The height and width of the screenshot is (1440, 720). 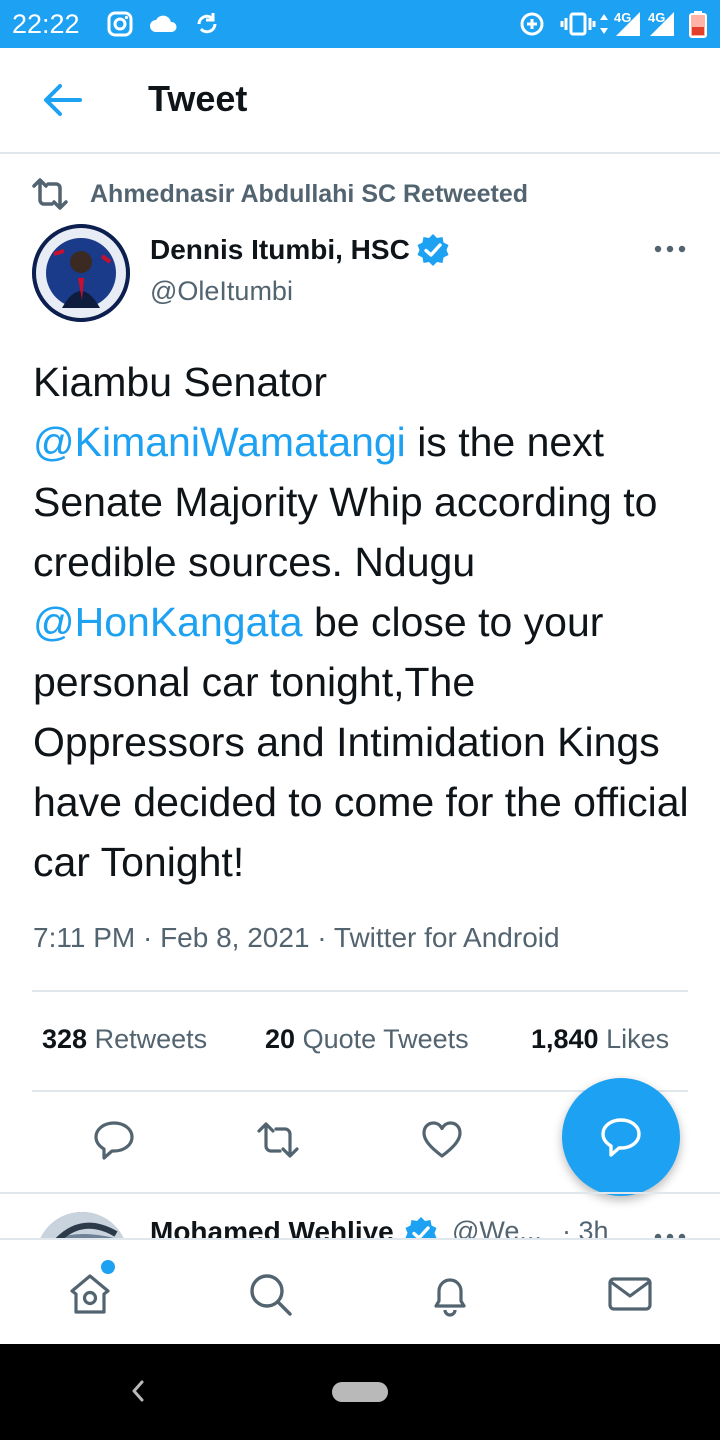 I want to click on data-saver-icon, so click(x=532, y=24).